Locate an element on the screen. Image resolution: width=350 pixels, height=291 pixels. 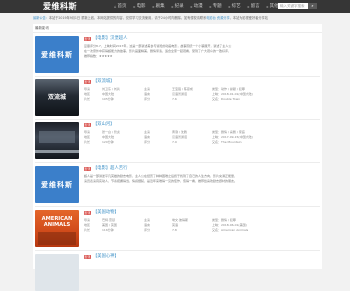
nav-label: 首页 is located at coordinates (122, 6).